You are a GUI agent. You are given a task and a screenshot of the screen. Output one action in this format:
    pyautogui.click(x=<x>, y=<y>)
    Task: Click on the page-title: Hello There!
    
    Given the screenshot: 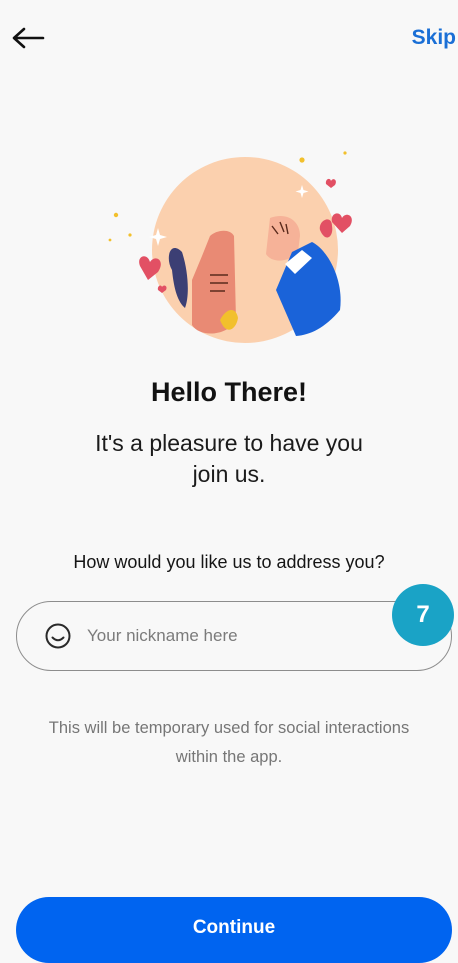 What is the action you would take?
    pyautogui.click(x=229, y=392)
    